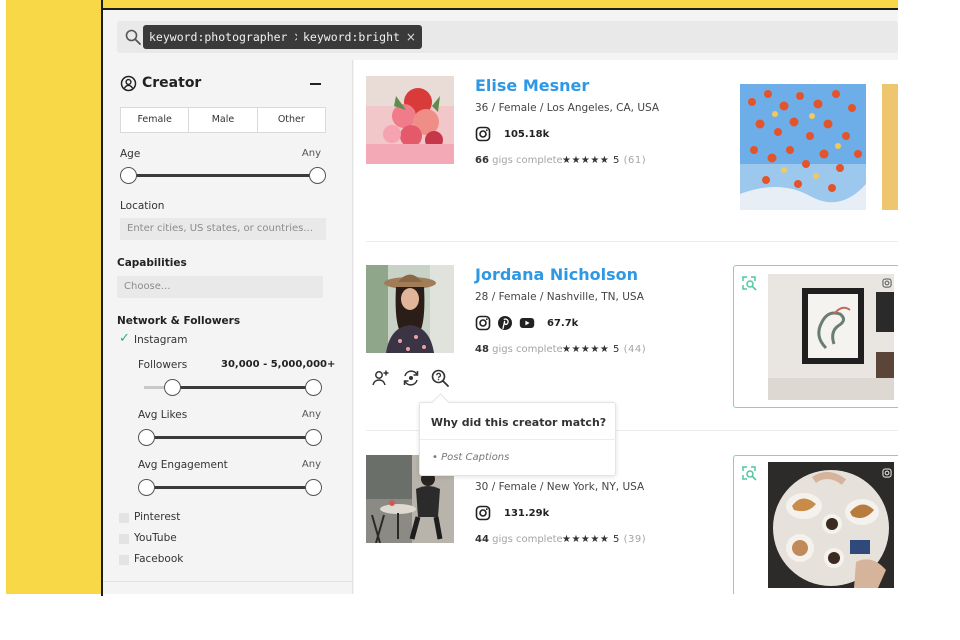 Image resolution: width=960 pixels, height=640 pixels. What do you see at coordinates (471, 457) in the screenshot?
I see `tooltip-reason-item: • Post Captions` at bounding box center [471, 457].